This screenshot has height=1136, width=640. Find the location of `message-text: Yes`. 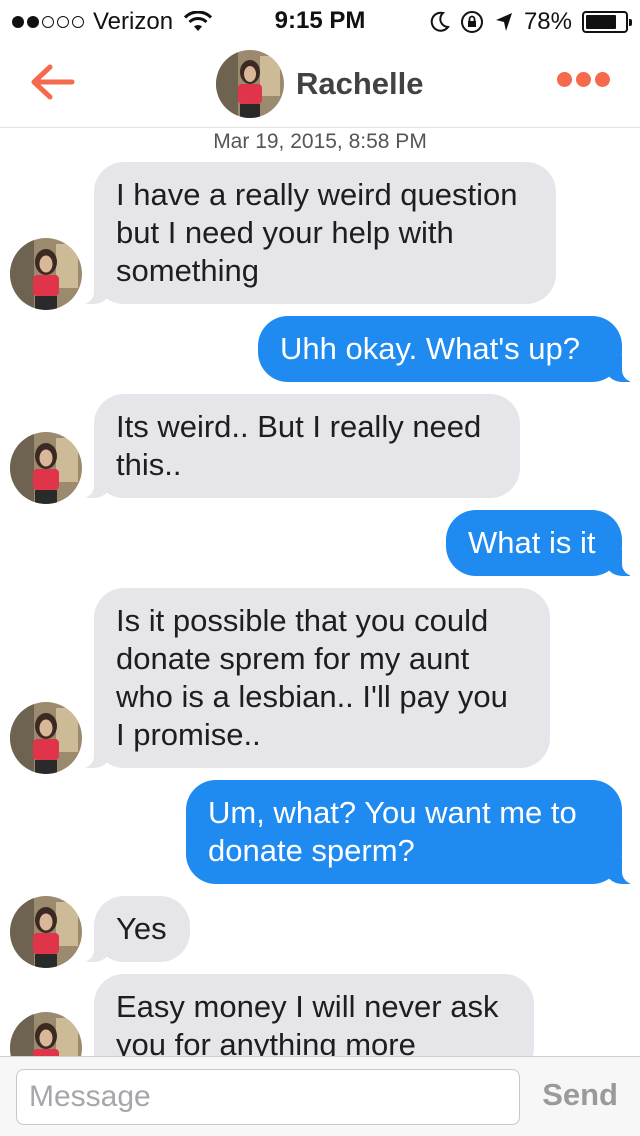

message-text: Yes is located at coordinates (141, 928).